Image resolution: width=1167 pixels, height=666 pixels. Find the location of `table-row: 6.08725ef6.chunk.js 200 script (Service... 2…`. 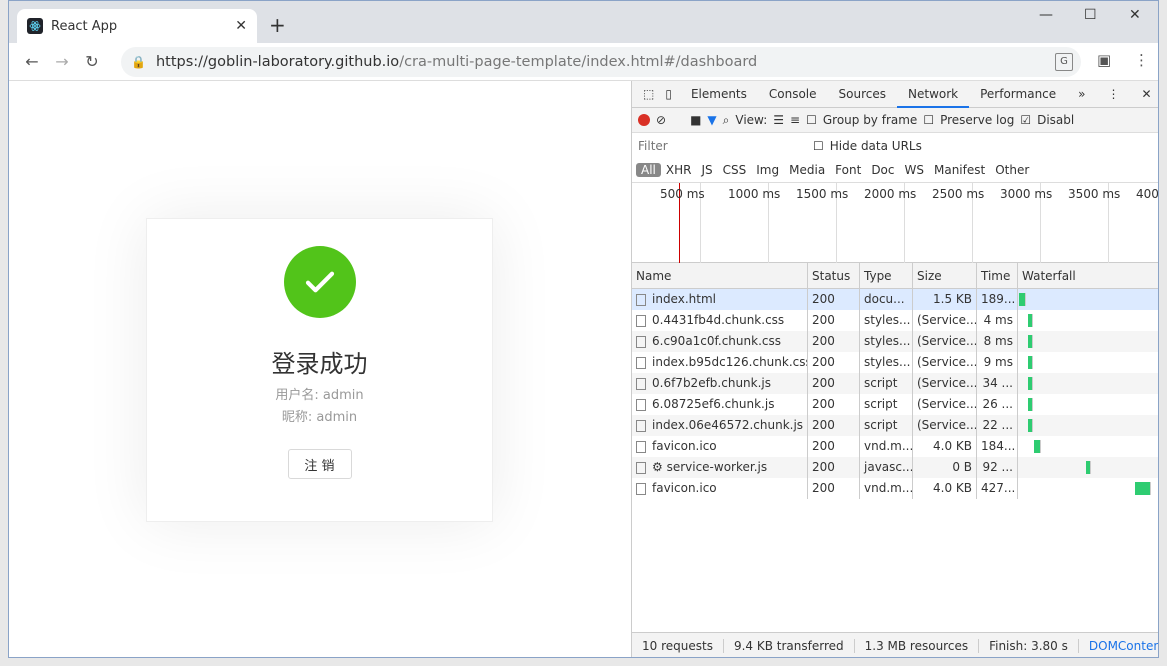

table-row: 6.08725ef6.chunk.js 200 script (Service... 2… is located at coordinates (895, 404).